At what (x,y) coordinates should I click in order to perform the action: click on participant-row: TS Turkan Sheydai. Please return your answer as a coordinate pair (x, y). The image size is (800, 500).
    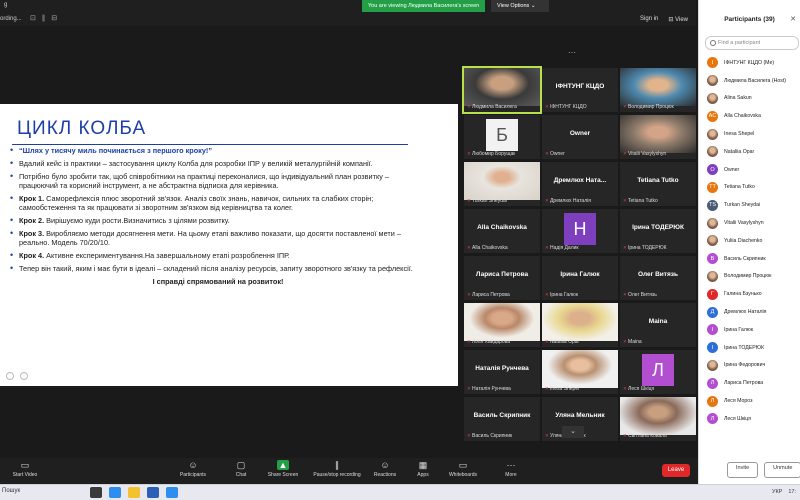
    Looking at the image, I should click on (749, 205).